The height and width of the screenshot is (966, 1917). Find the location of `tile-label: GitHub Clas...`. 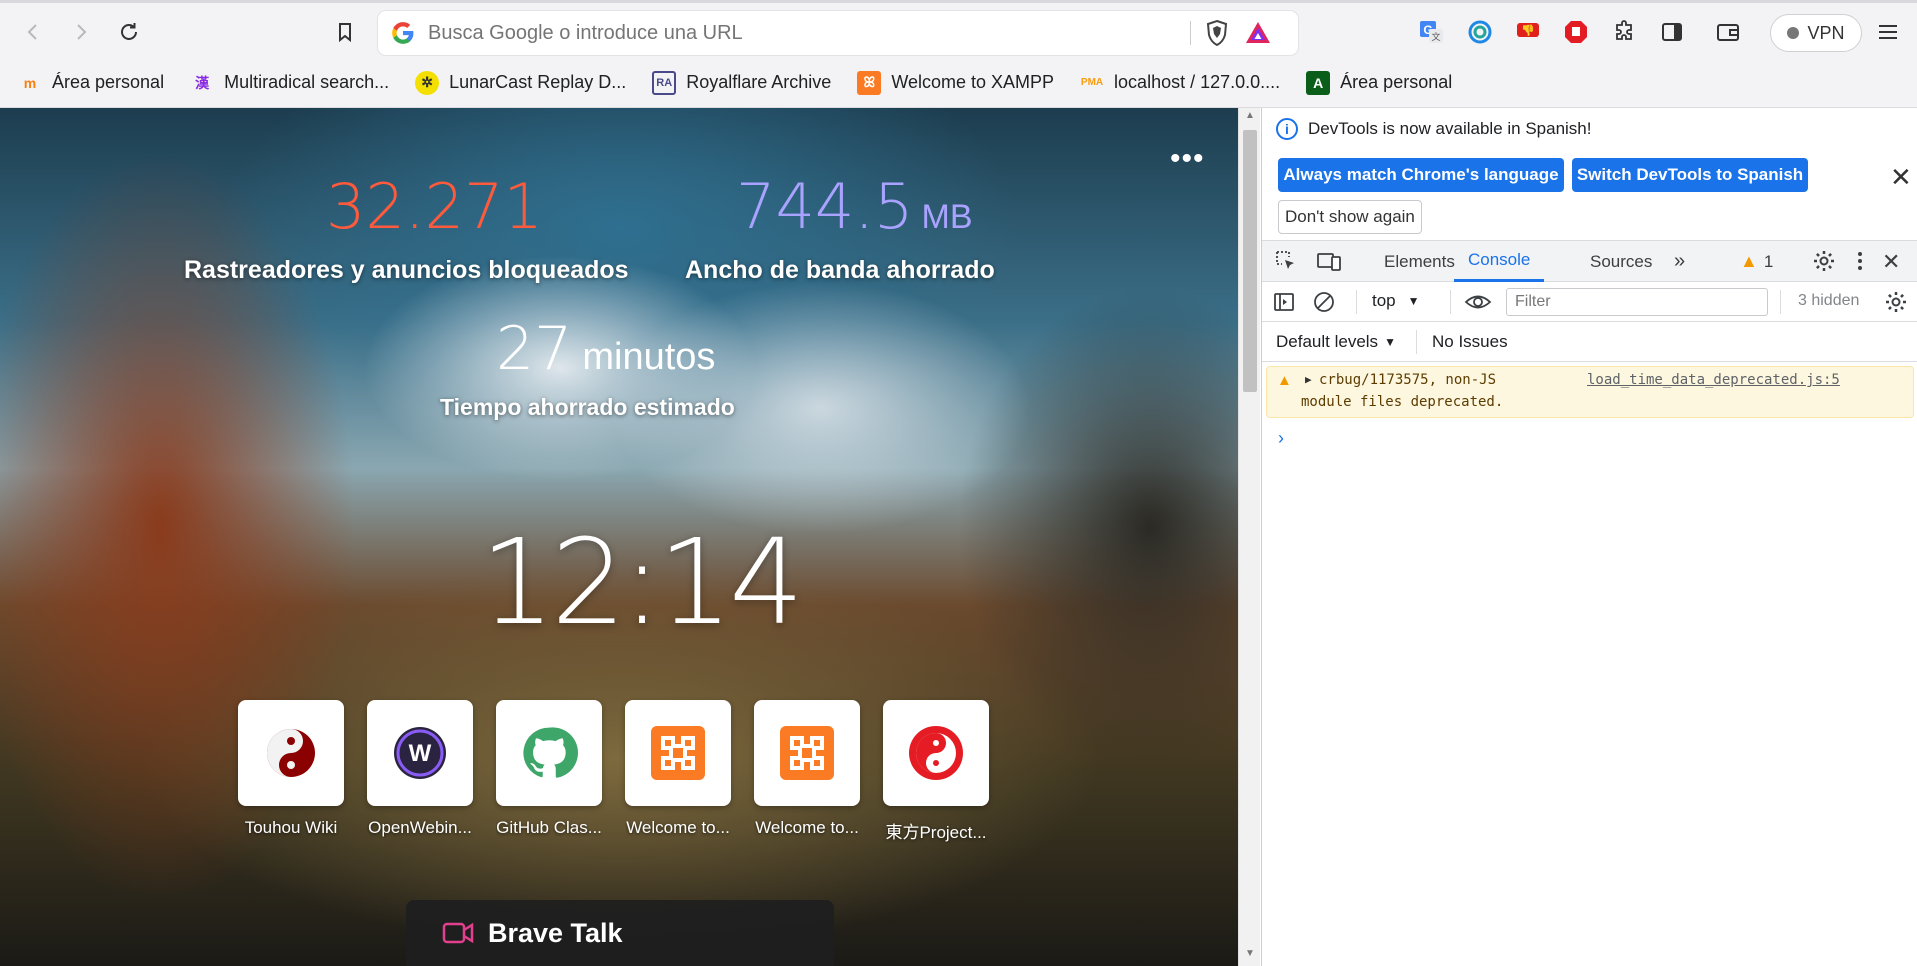

tile-label: GitHub Clas... is located at coordinates (549, 827).